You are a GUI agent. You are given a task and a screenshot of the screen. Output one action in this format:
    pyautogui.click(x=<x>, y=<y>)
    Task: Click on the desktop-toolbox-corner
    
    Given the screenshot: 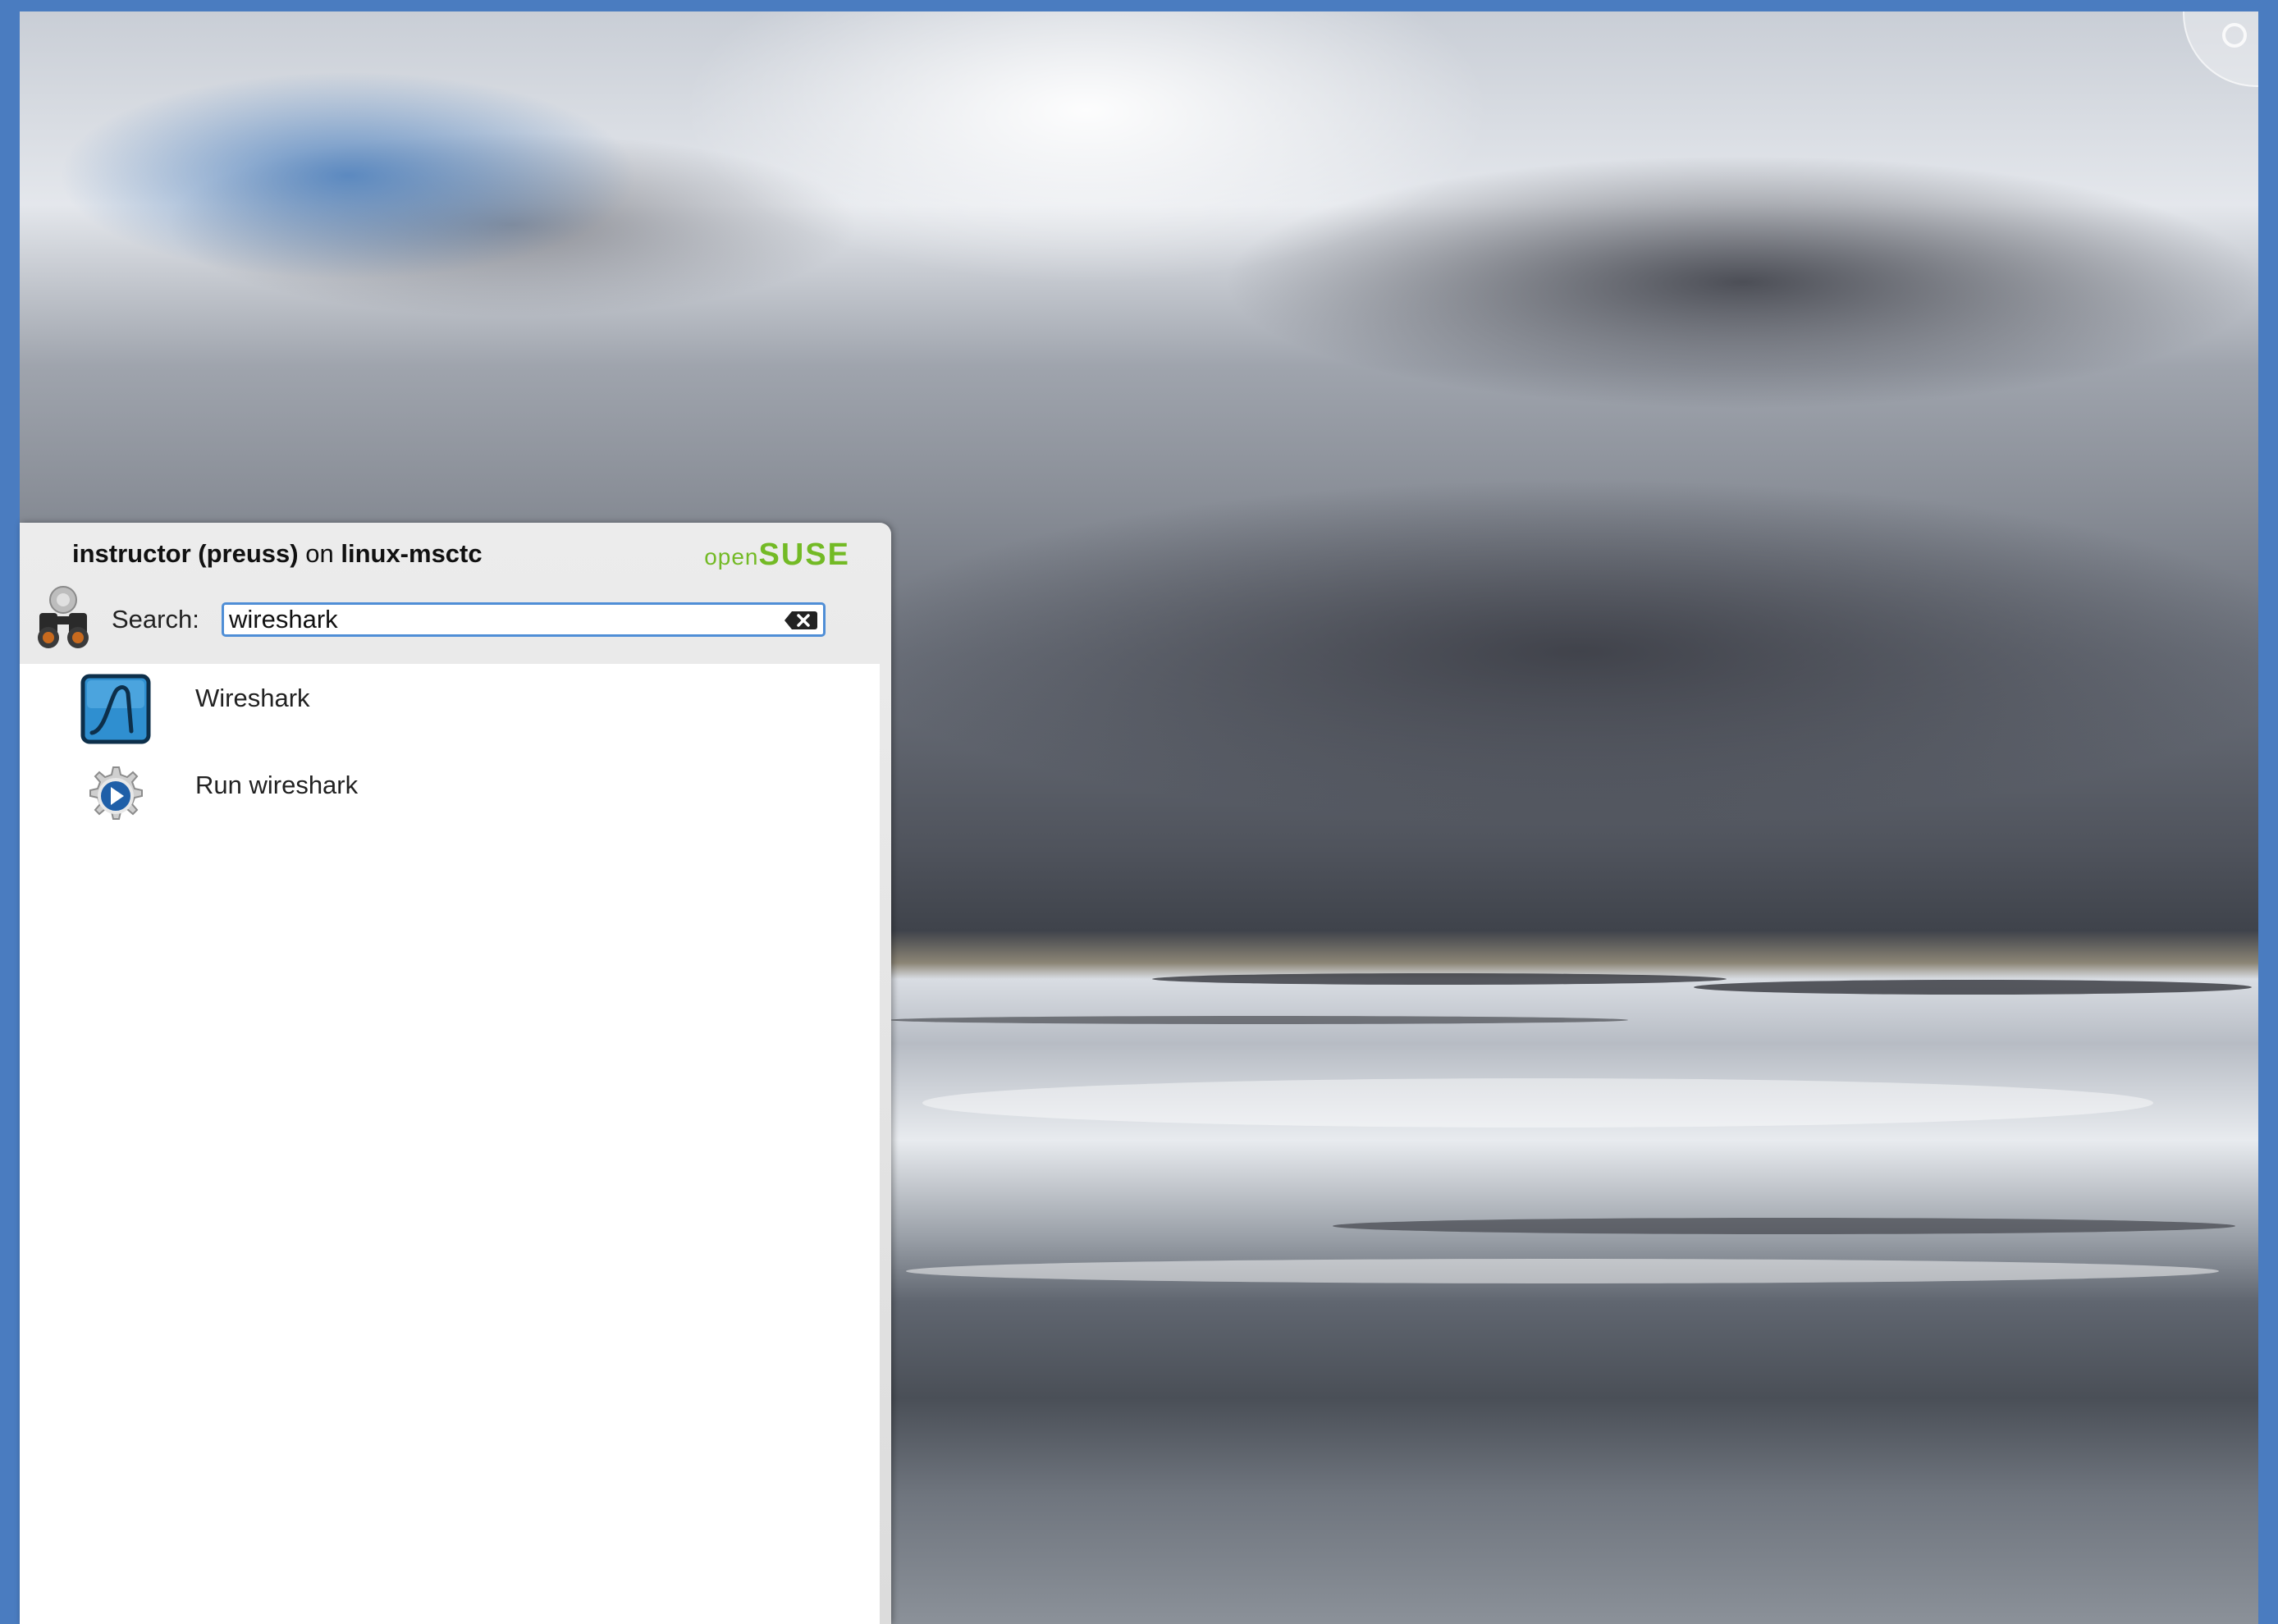 What is the action you would take?
    pyautogui.click(x=2220, y=49)
    